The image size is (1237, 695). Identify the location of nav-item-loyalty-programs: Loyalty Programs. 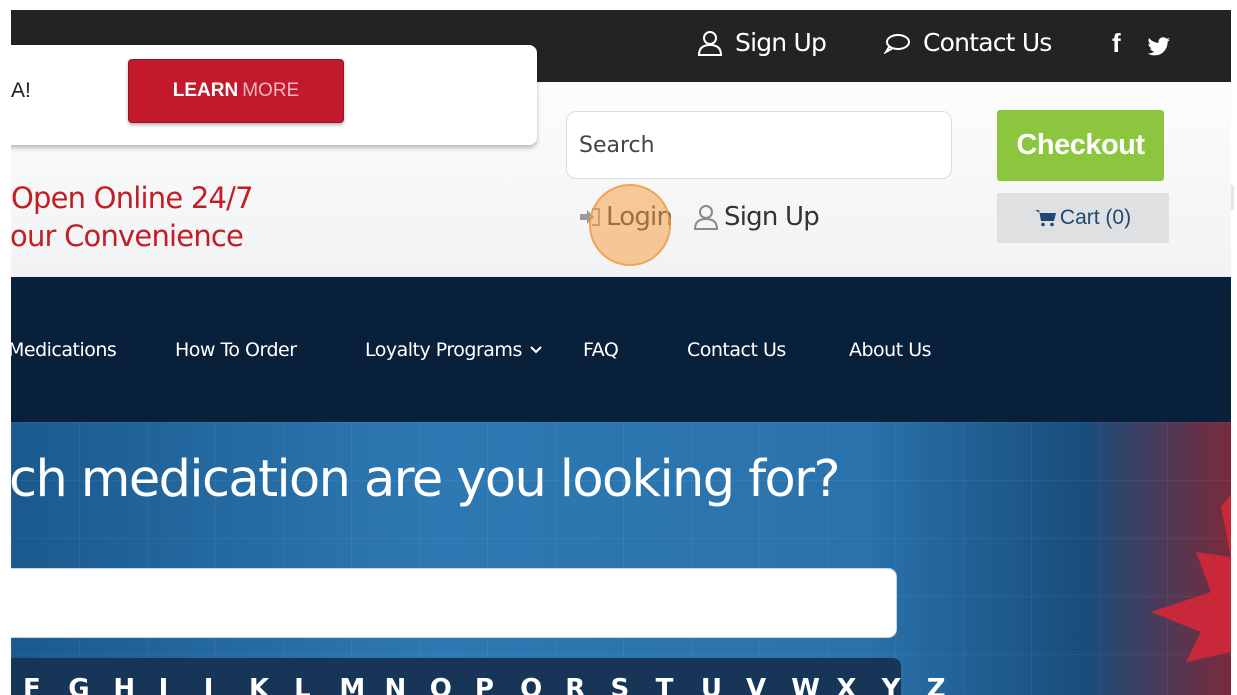
(453, 350).